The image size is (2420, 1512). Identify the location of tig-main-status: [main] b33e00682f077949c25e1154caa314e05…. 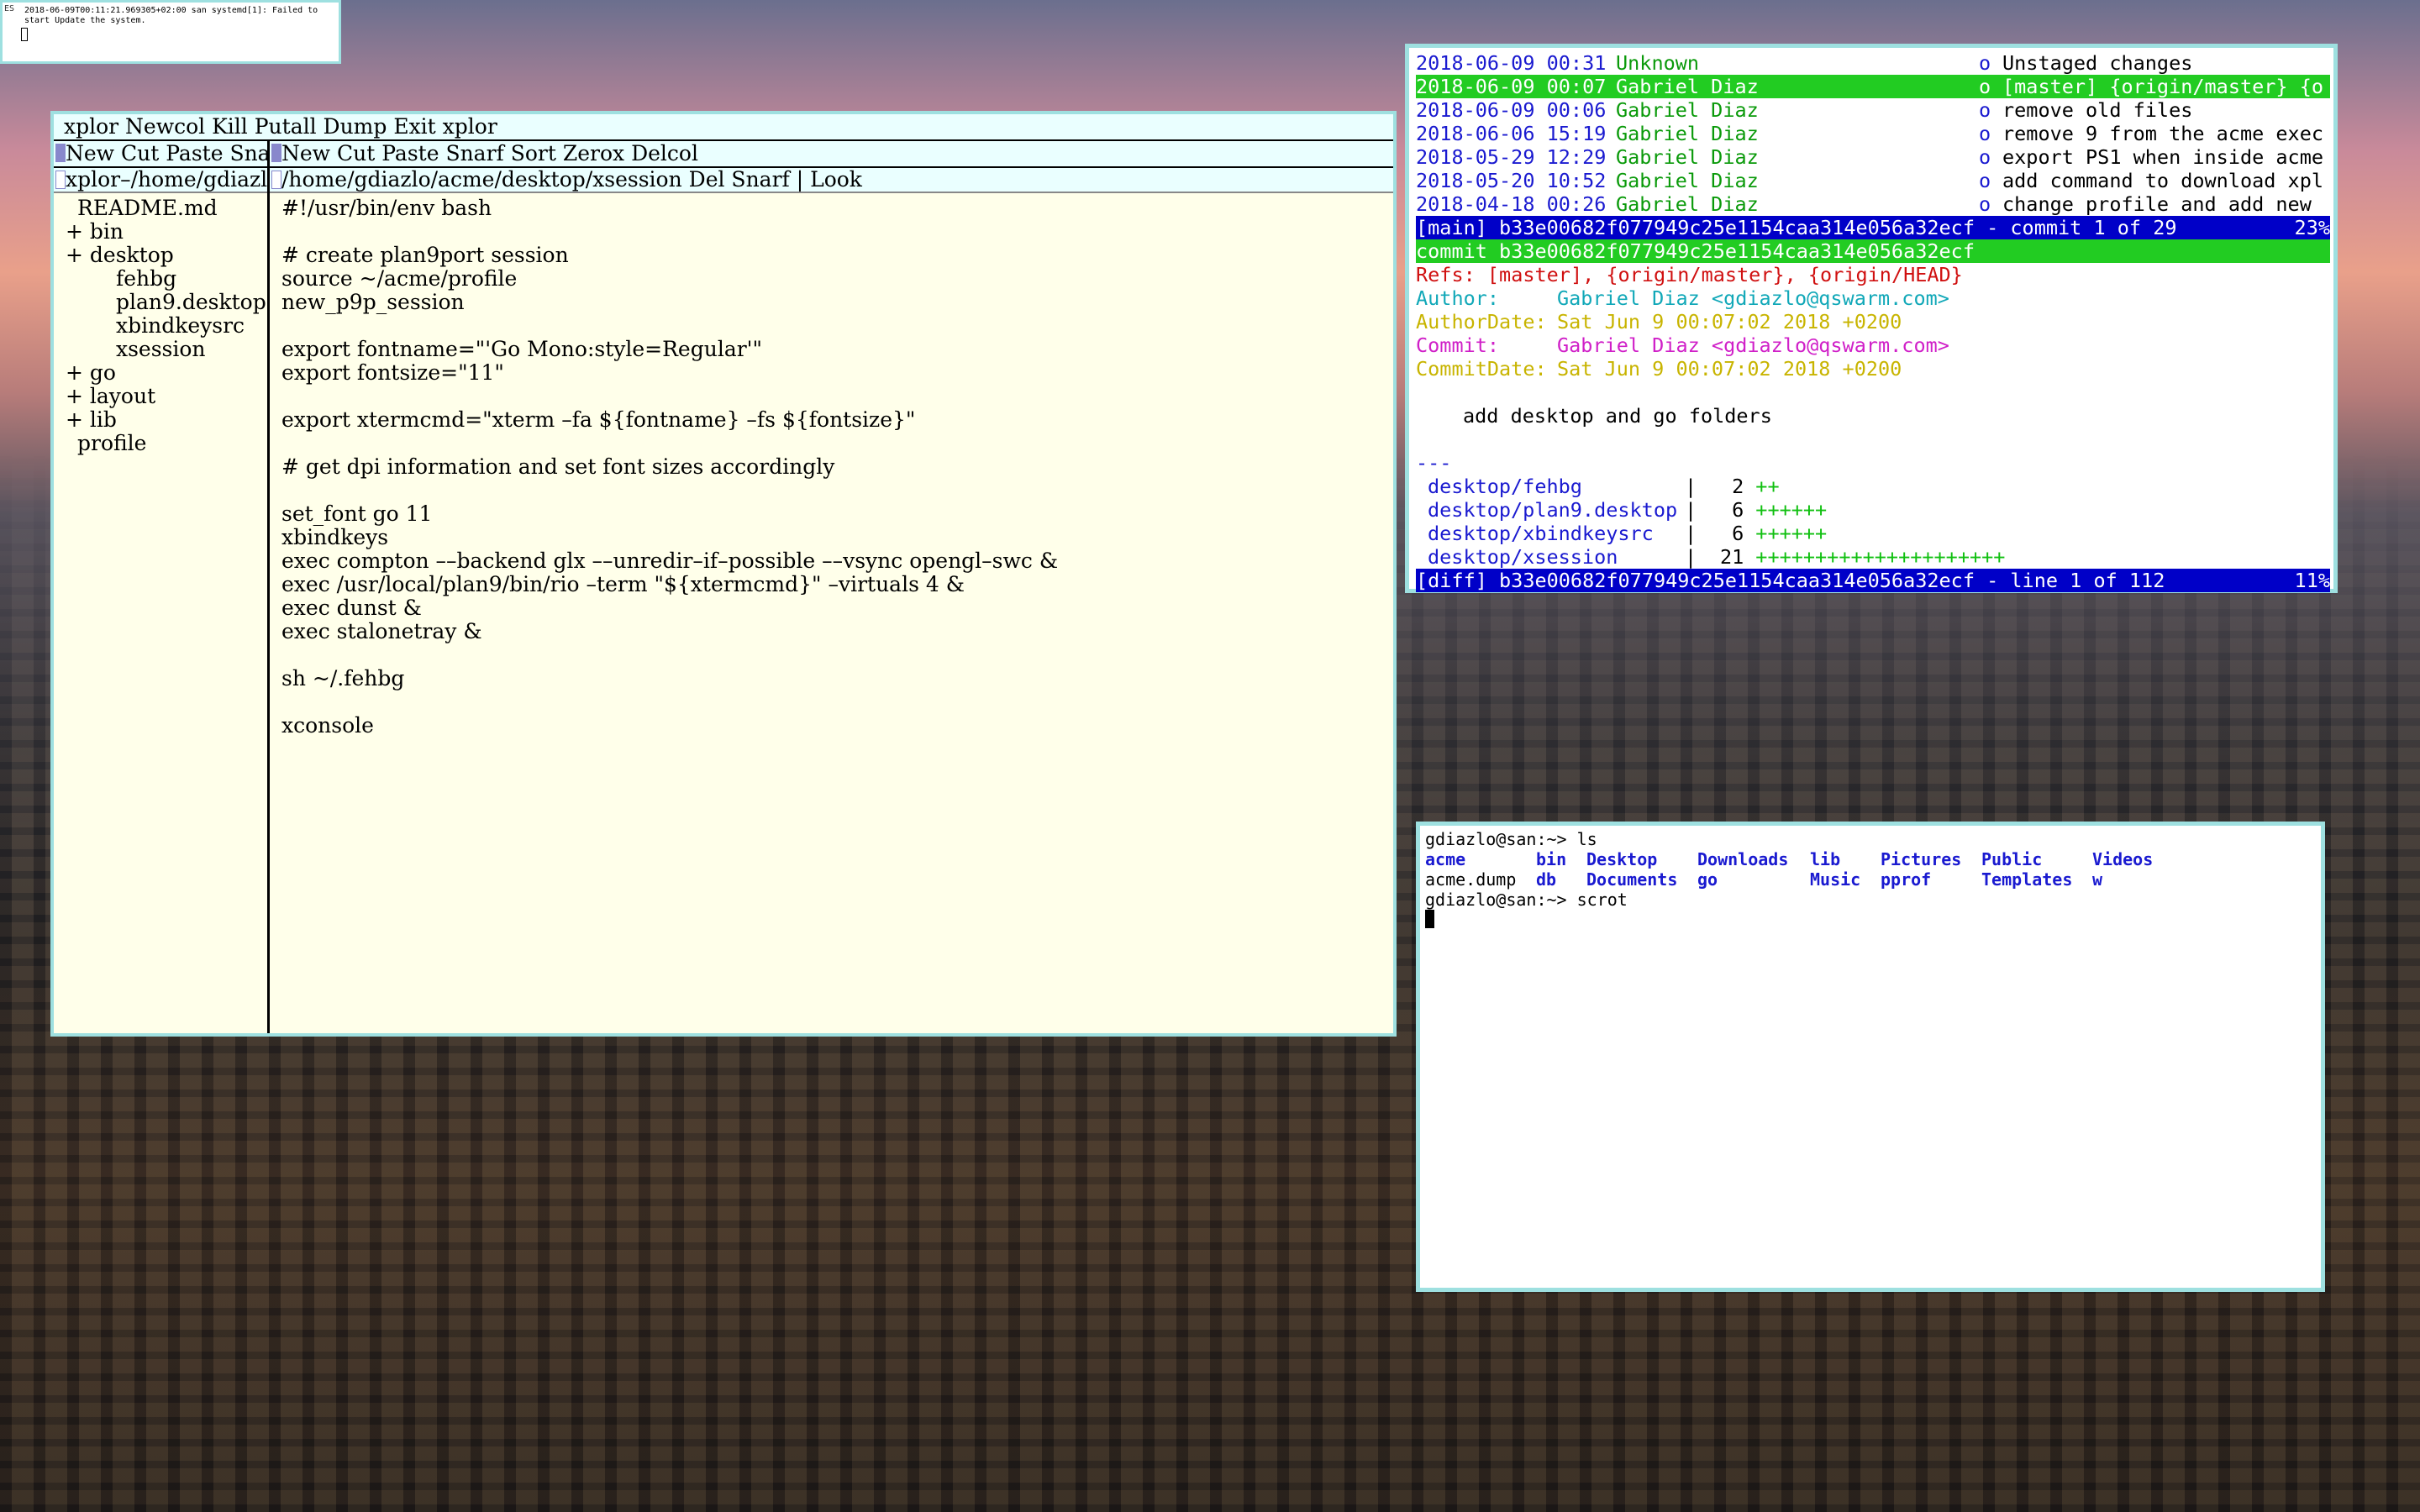
(1873, 227).